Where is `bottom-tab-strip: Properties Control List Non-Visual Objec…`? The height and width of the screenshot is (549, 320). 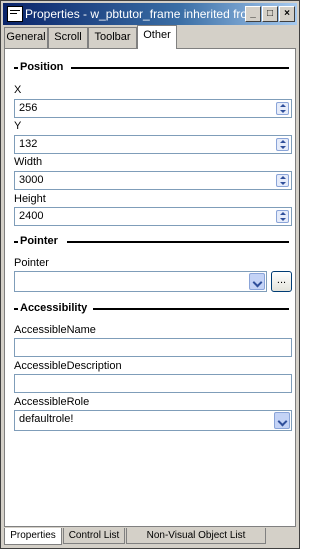
bottom-tab-strip: Properties Control List Non-Visual Objec… is located at coordinates (151, 537).